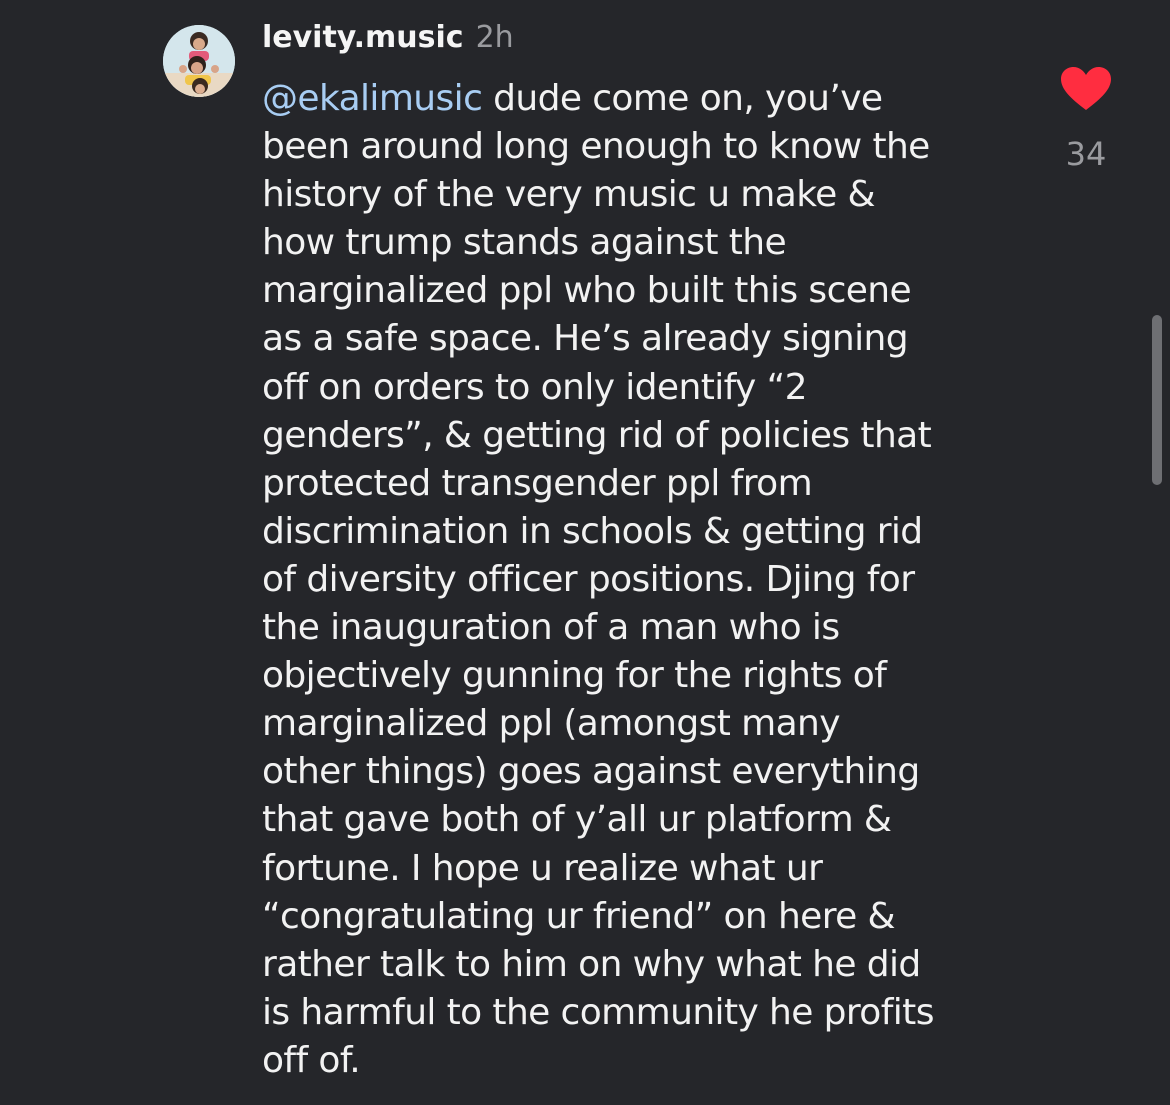 The width and height of the screenshot is (1170, 1105). I want to click on comment-line: other things) goes against everything, so click(591, 772).